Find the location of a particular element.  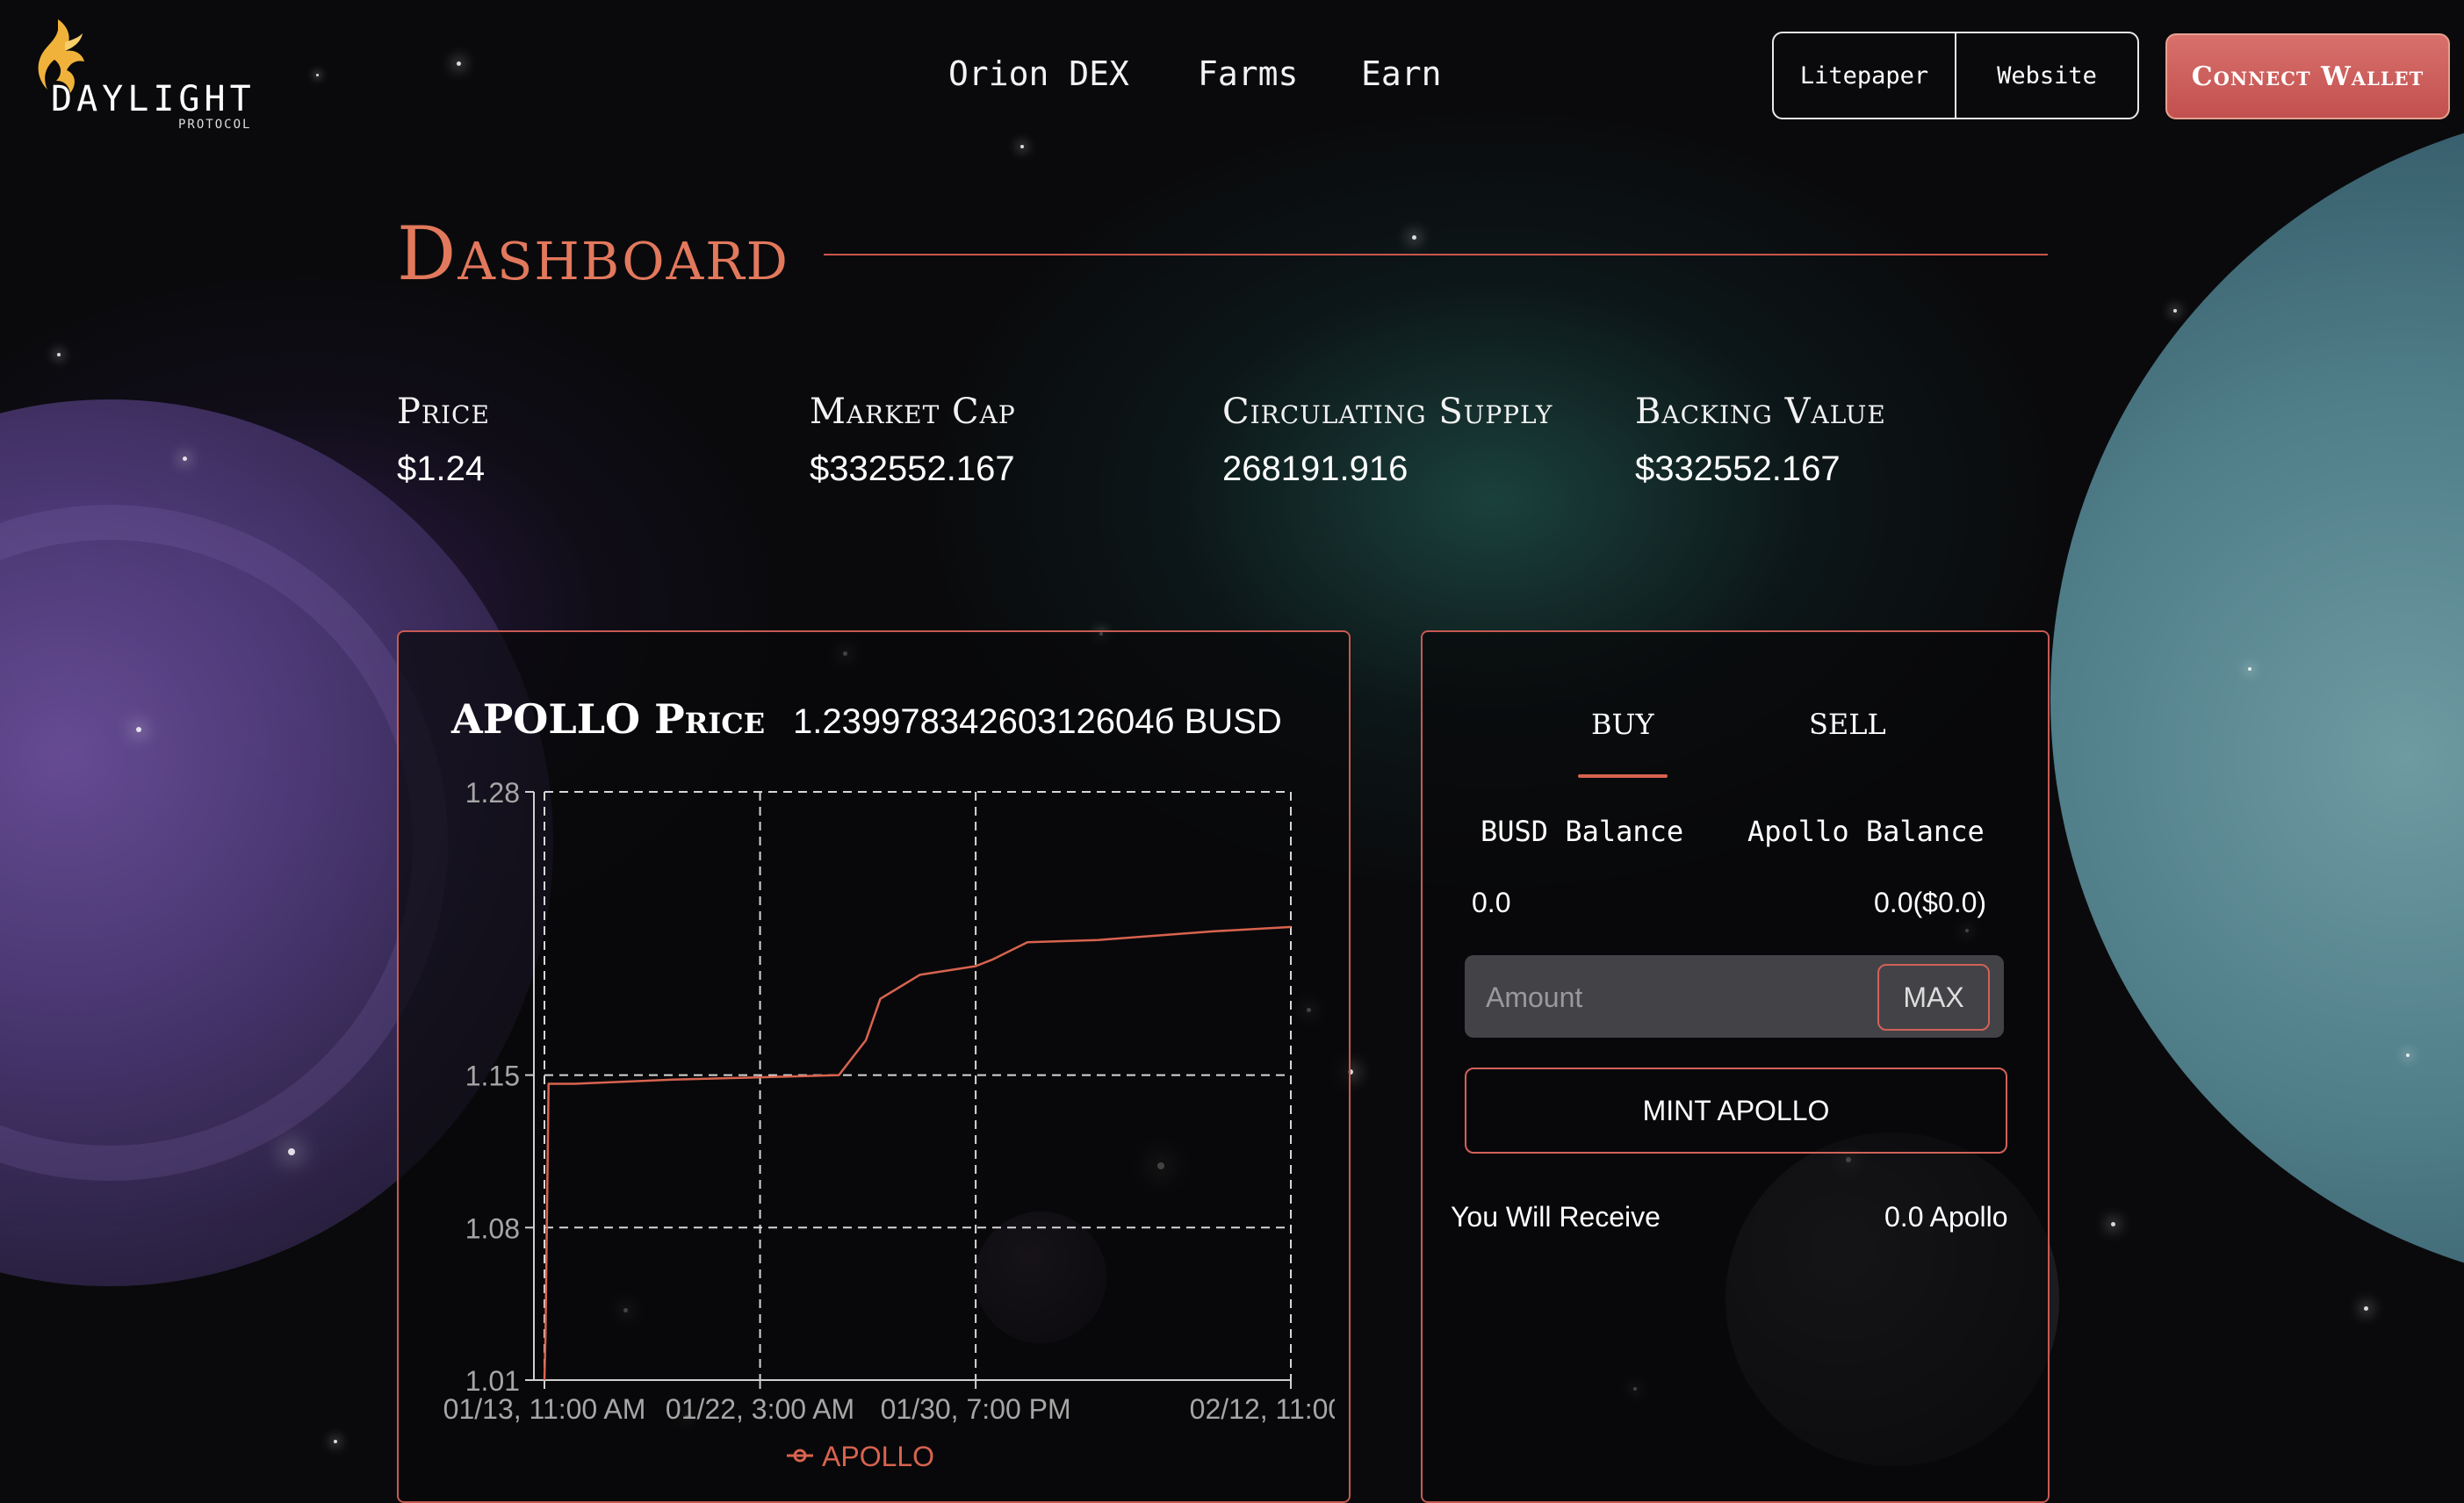

apollo-balance-label: Apollo Balance is located at coordinates (1866, 831).